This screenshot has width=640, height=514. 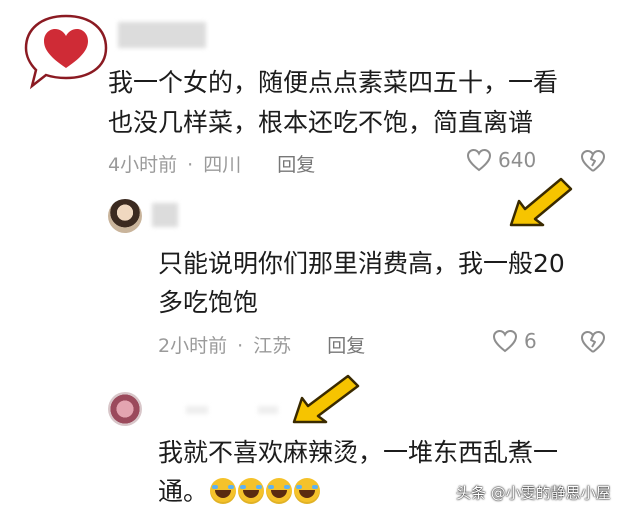 What do you see at coordinates (533, 493) in the screenshot?
I see `watermark: 头条 @小雯的静思小屋` at bounding box center [533, 493].